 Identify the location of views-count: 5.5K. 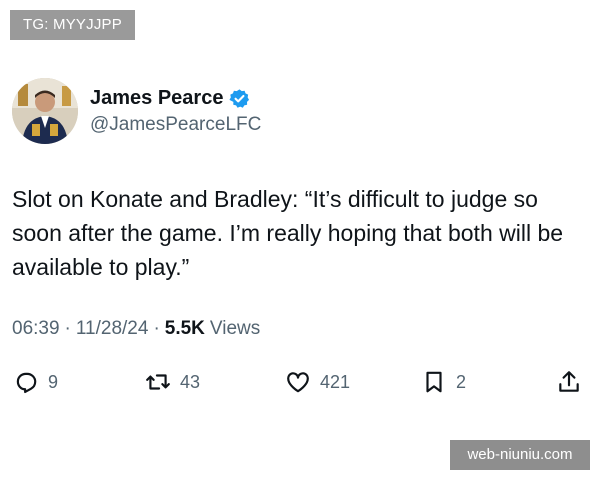
(184, 328).